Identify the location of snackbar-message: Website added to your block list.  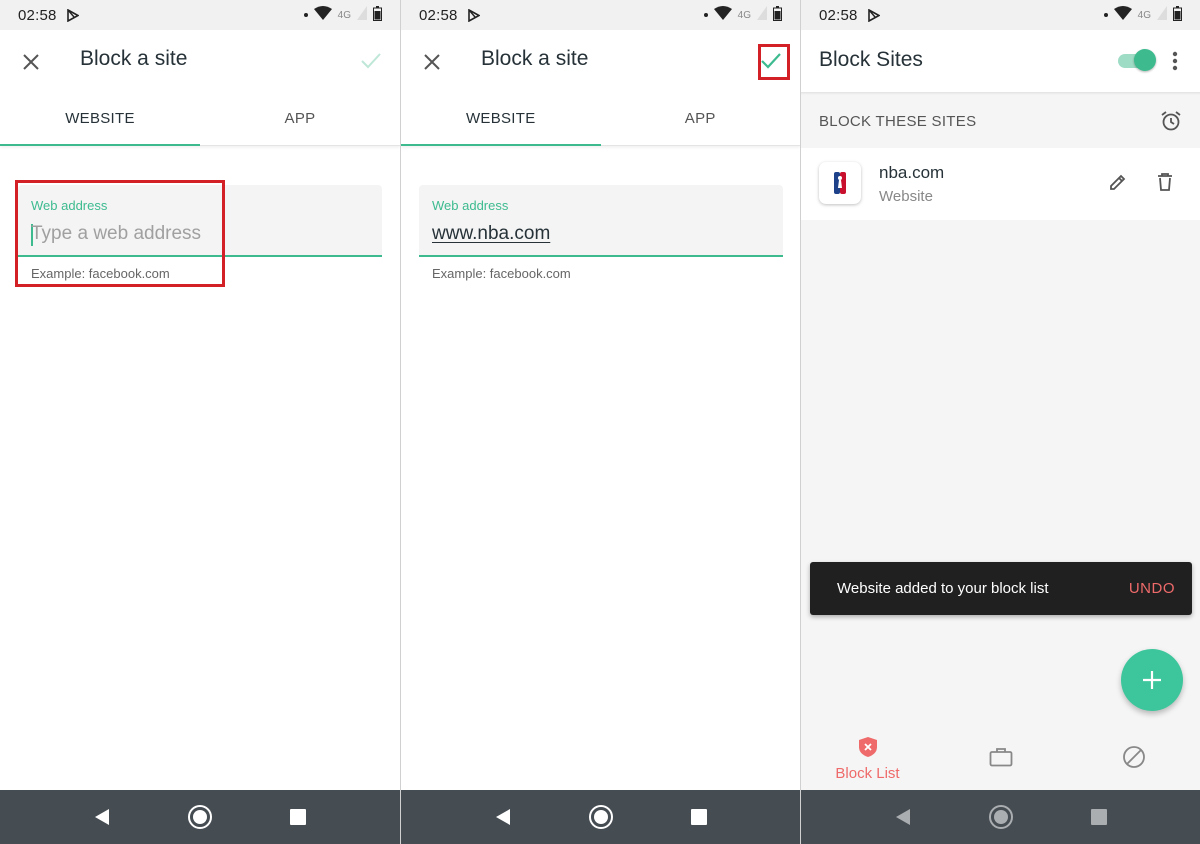
(943, 588).